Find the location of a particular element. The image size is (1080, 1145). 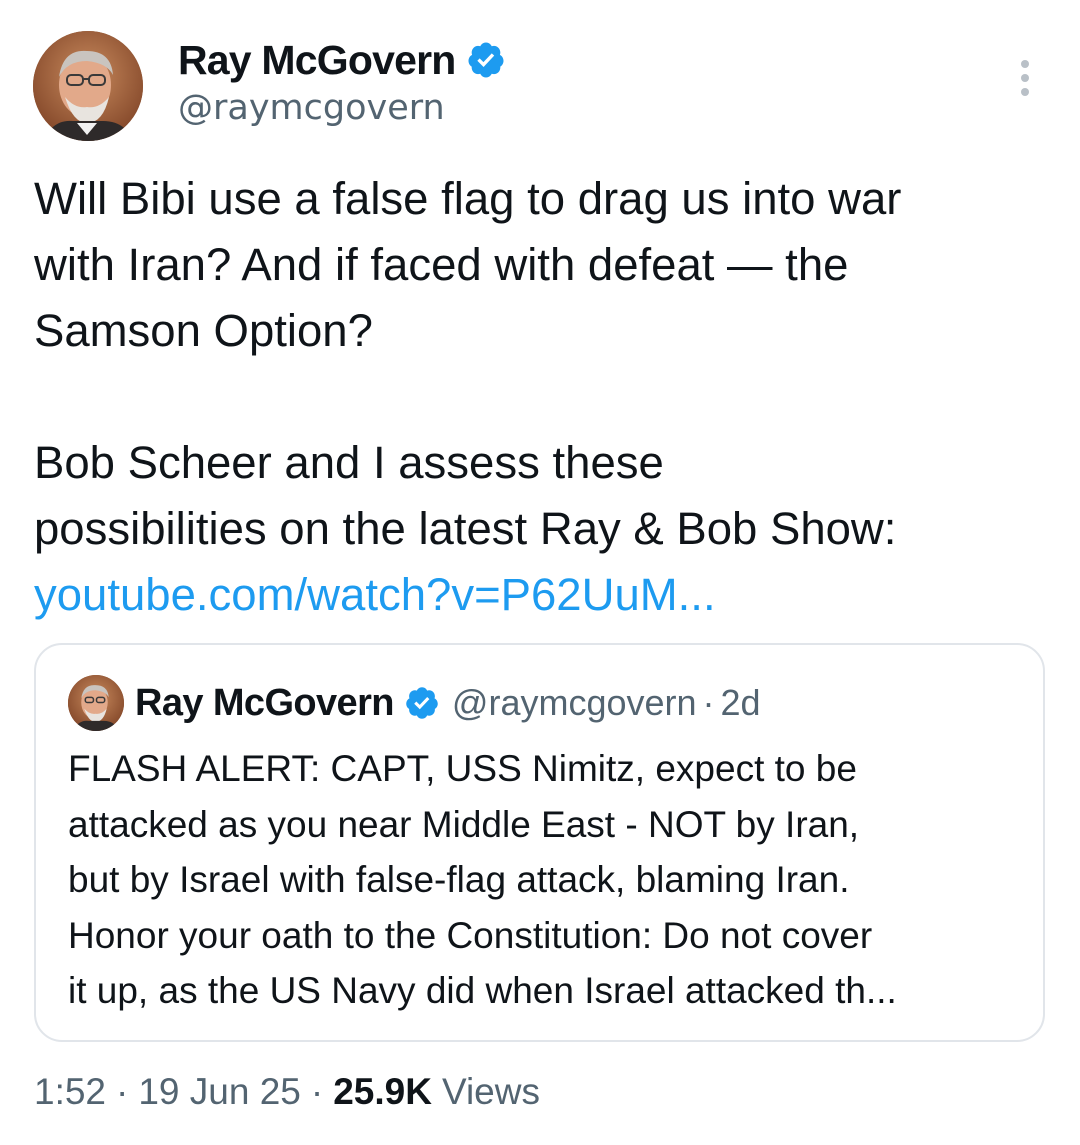

author-name-row: Ray McGovern is located at coordinates (342, 60).